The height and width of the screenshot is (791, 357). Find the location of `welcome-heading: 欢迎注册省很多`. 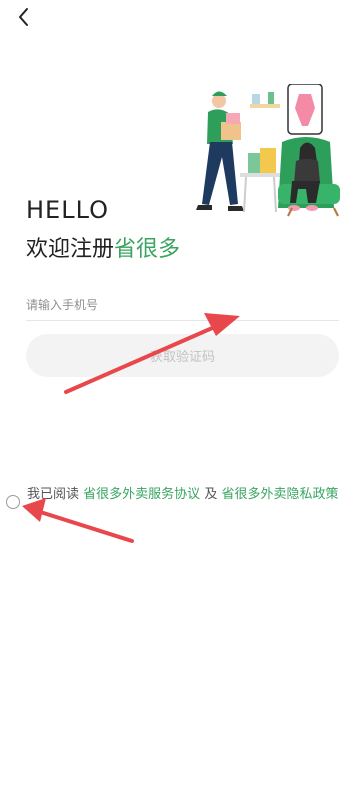

welcome-heading: 欢迎注册省很多 is located at coordinates (103, 247).